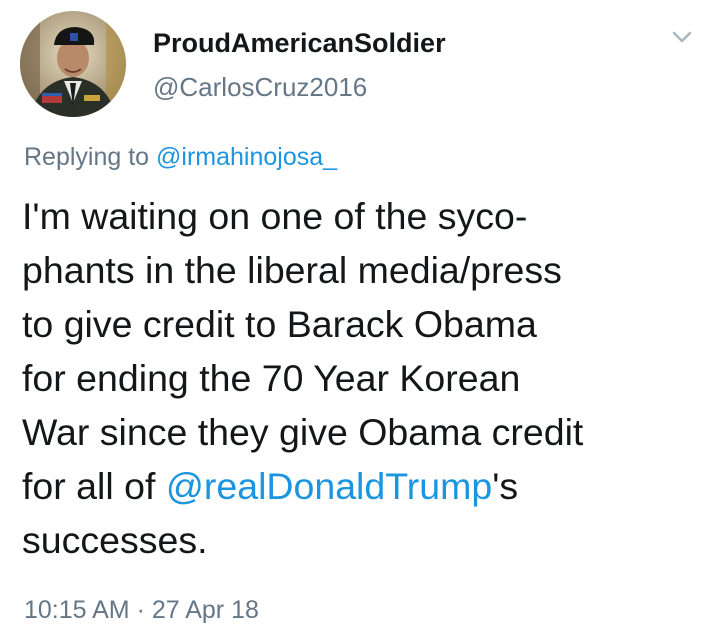  Describe the element at coordinates (90, 157) in the screenshot. I see `replying-to-label: Replying to` at that location.